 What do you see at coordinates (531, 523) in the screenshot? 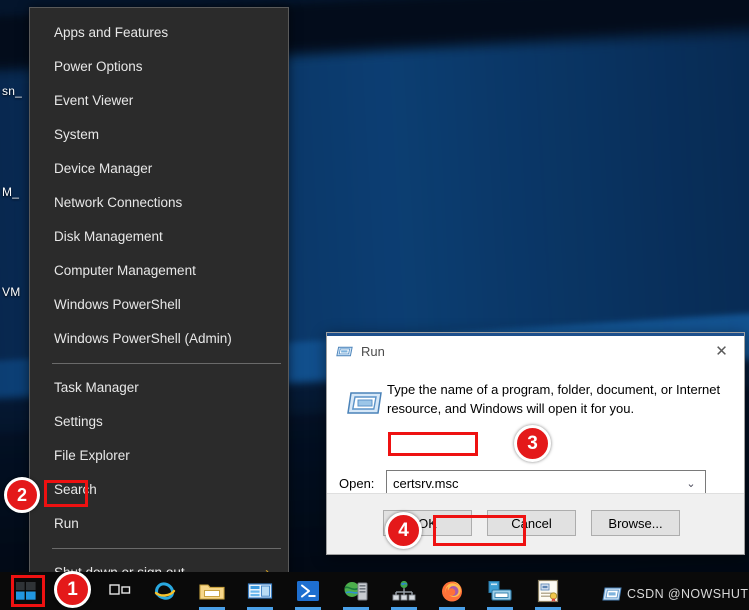
I see `cancel-button: Cancel` at bounding box center [531, 523].